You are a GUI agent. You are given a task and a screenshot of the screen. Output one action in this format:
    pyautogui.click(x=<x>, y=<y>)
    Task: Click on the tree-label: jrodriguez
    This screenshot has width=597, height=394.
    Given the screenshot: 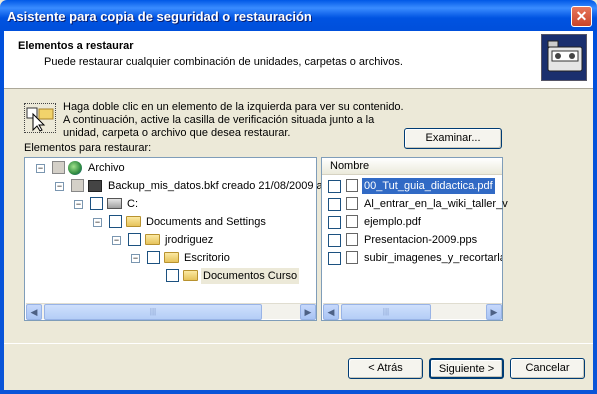 What is the action you would take?
    pyautogui.click(x=189, y=240)
    